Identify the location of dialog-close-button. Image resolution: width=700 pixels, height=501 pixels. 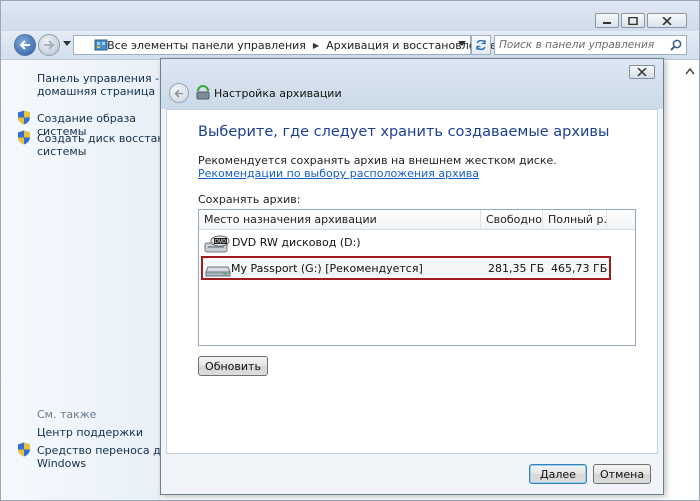
(642, 72).